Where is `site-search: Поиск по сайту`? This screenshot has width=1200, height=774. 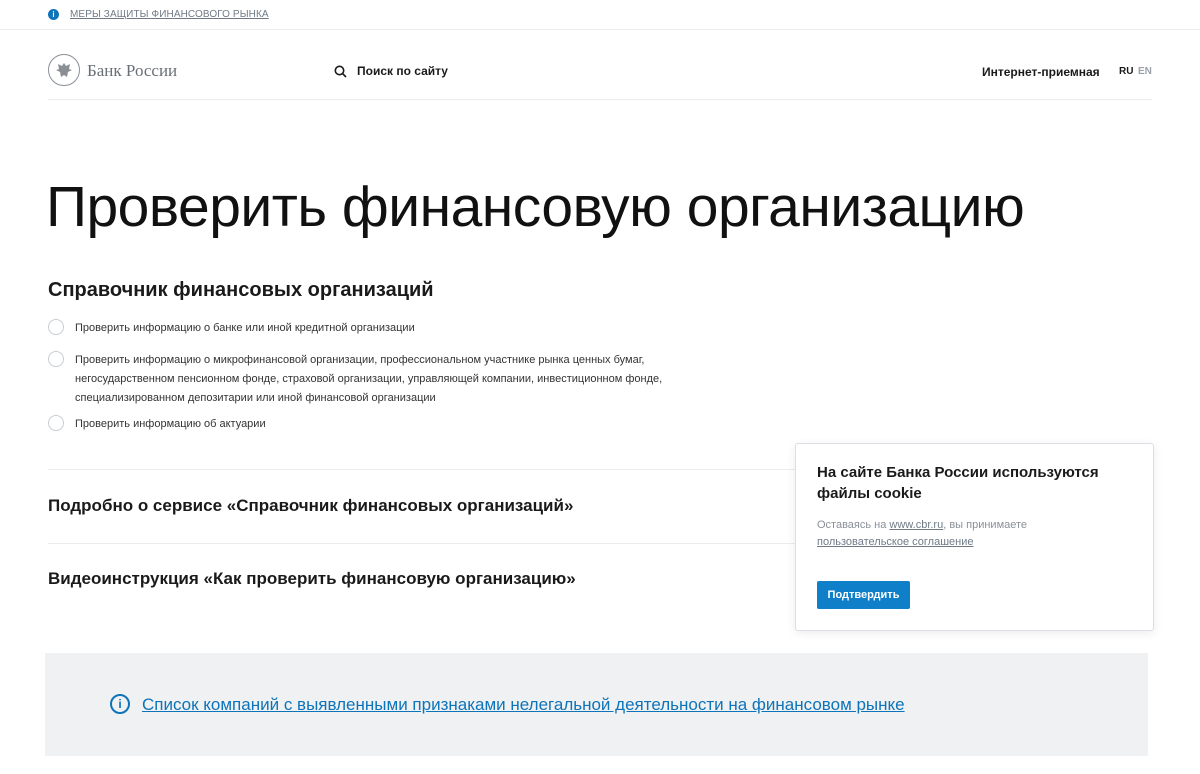 site-search: Поиск по сайту is located at coordinates (391, 71).